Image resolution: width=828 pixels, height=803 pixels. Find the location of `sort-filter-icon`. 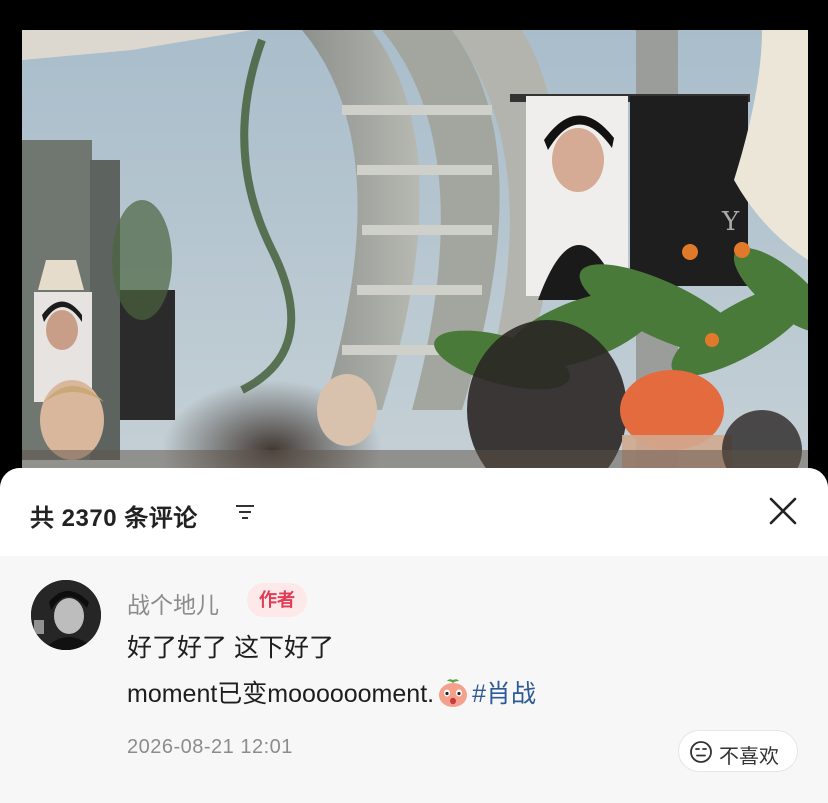

sort-filter-icon is located at coordinates (245, 512).